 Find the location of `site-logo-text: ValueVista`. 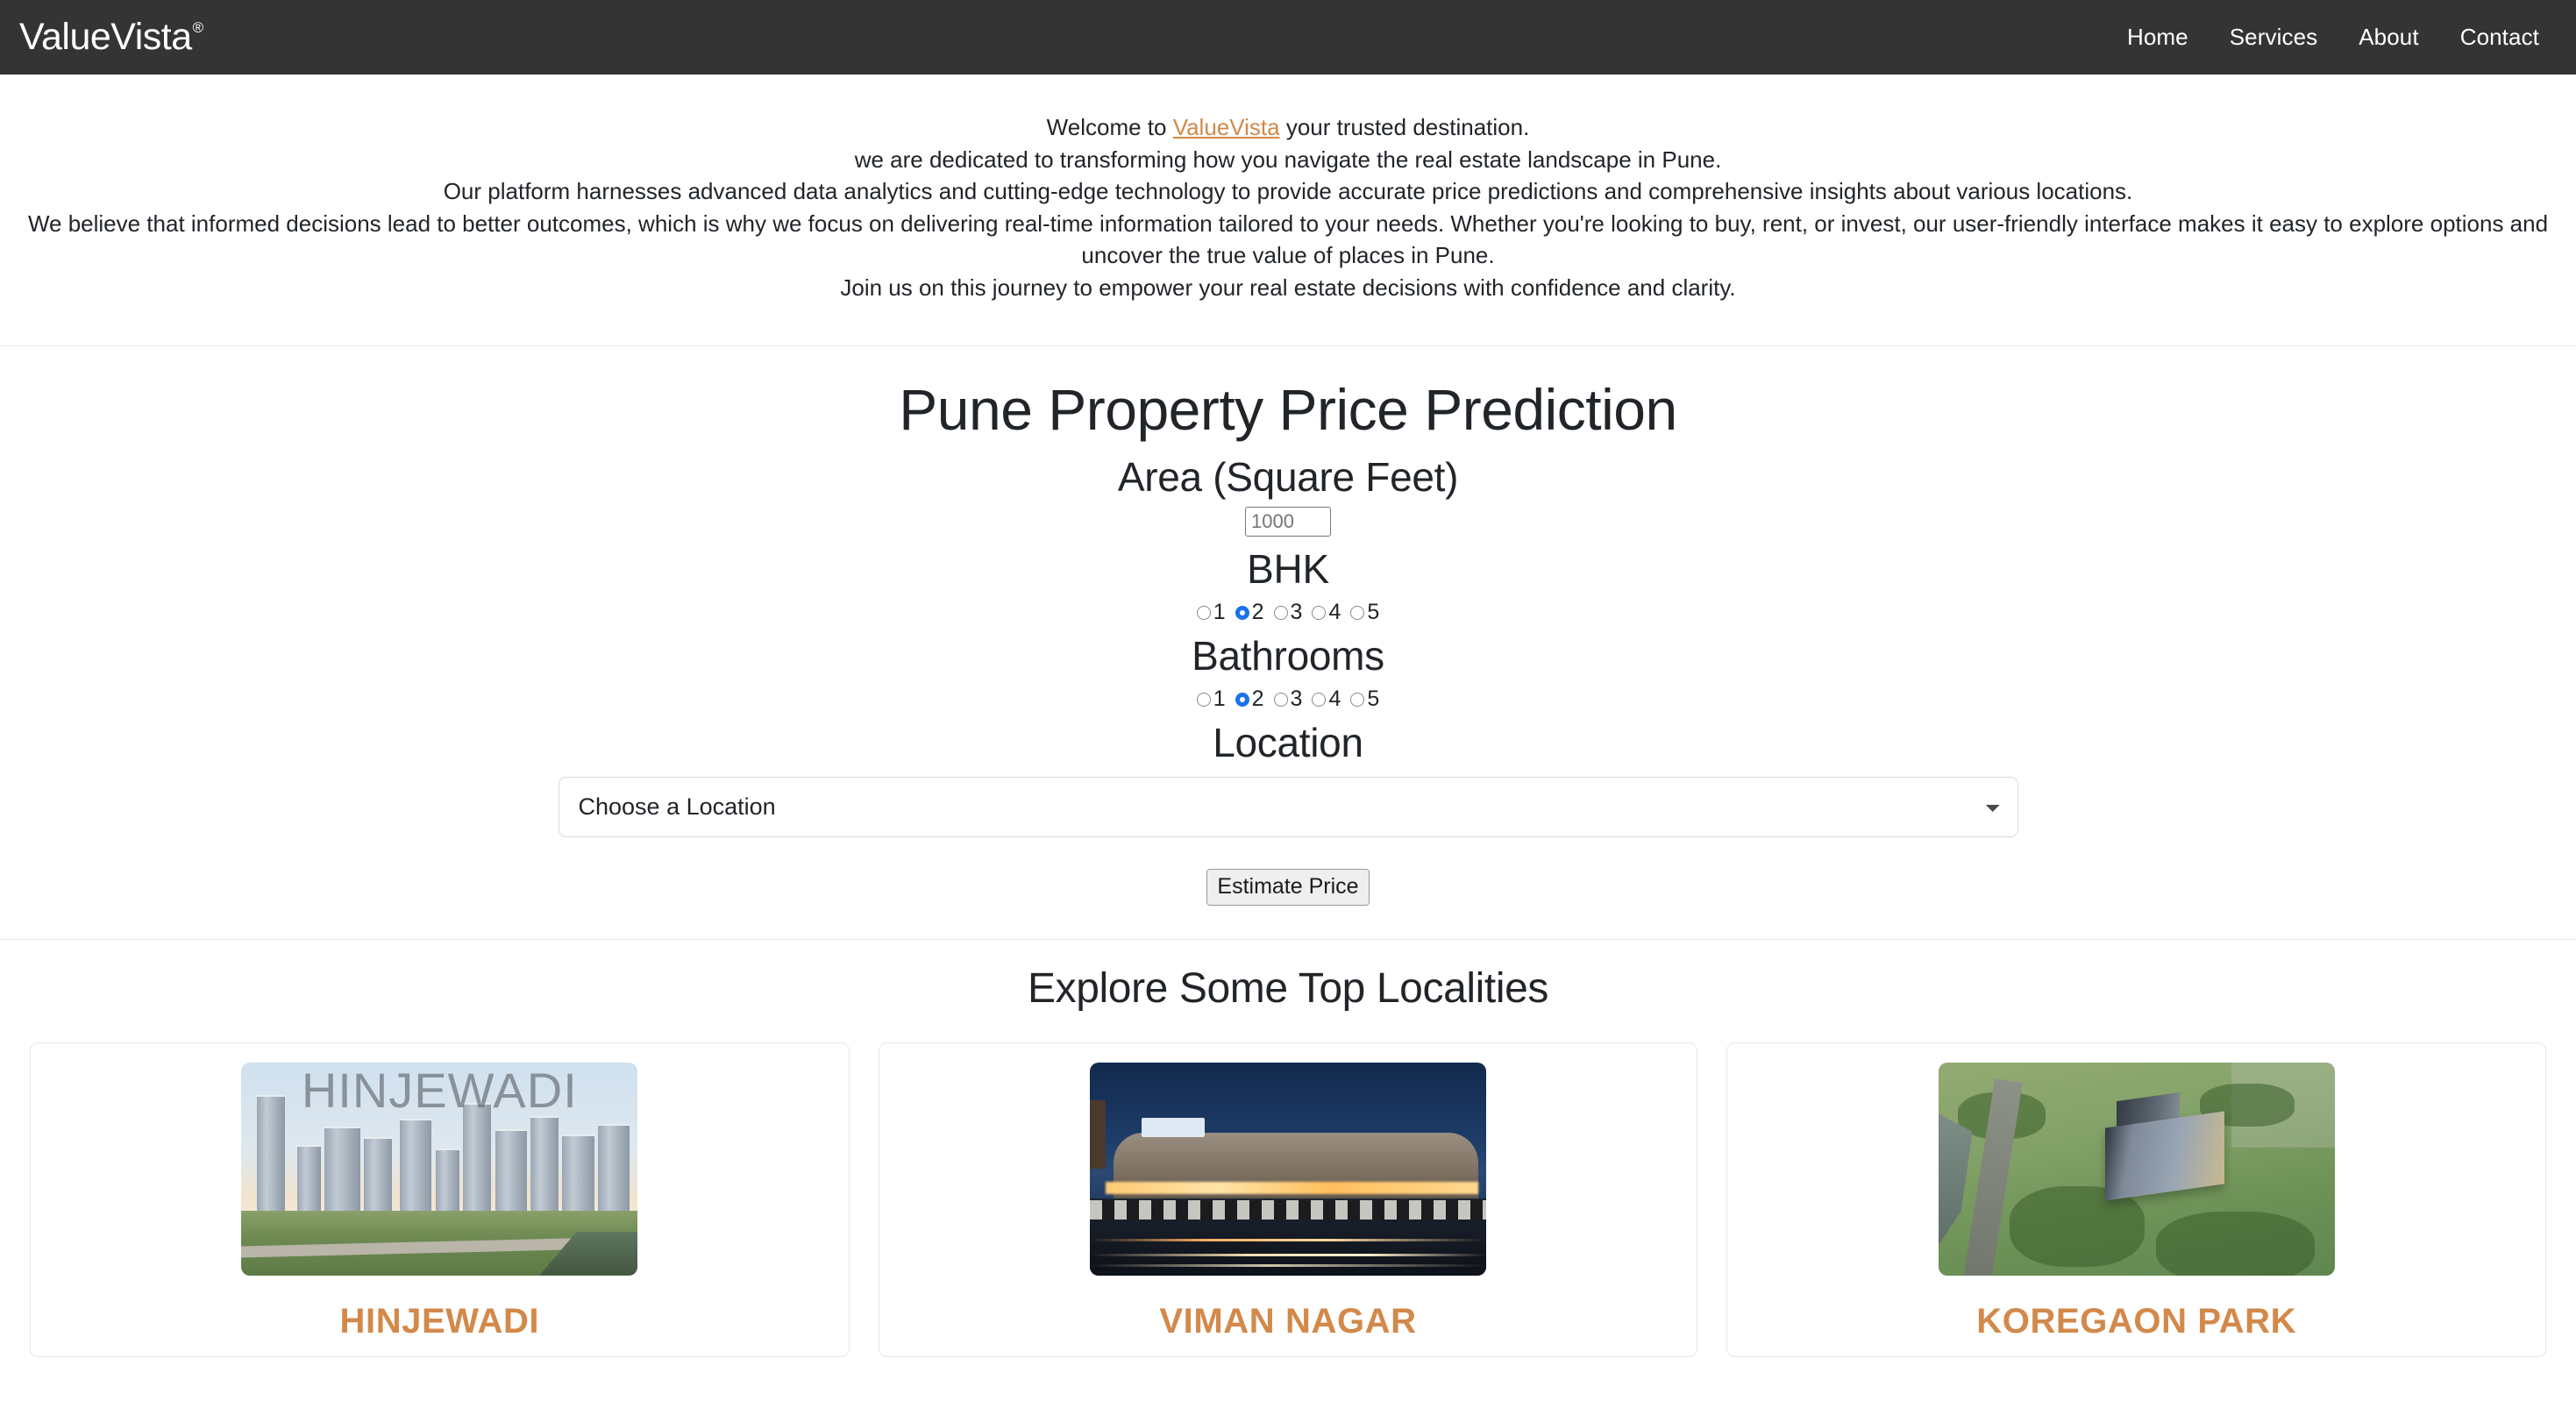

site-logo-text: ValueVista is located at coordinates (105, 37).